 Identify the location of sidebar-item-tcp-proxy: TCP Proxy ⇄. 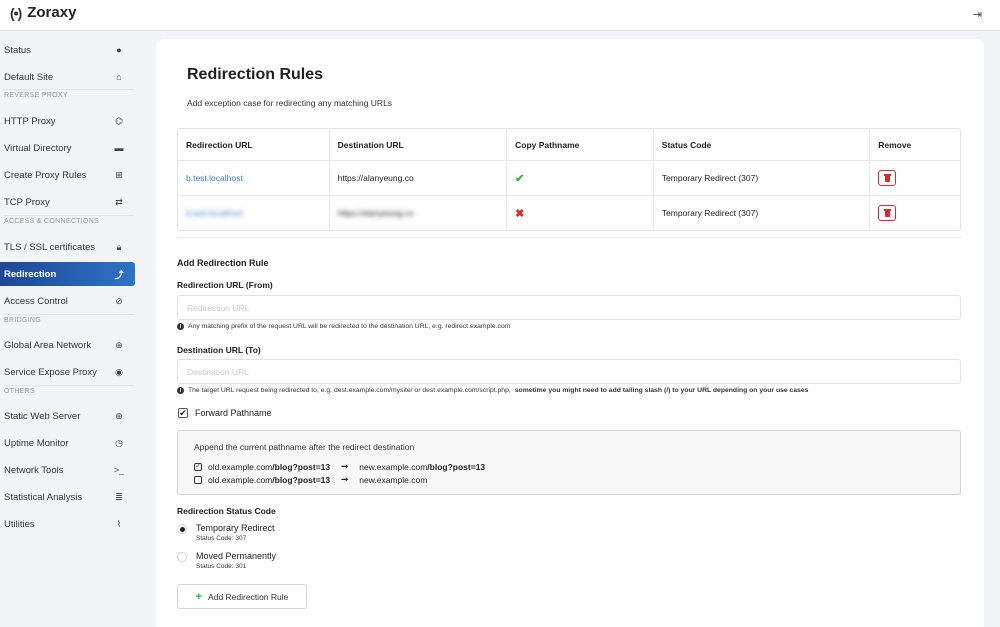
(67, 202).